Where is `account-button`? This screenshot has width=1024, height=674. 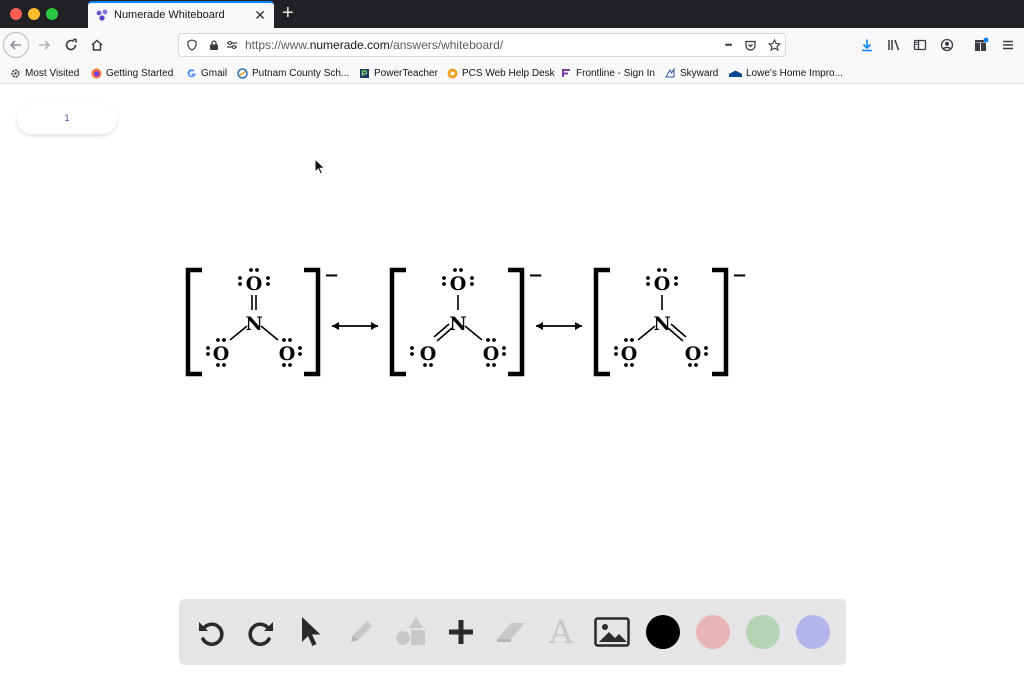
account-button is located at coordinates (947, 45).